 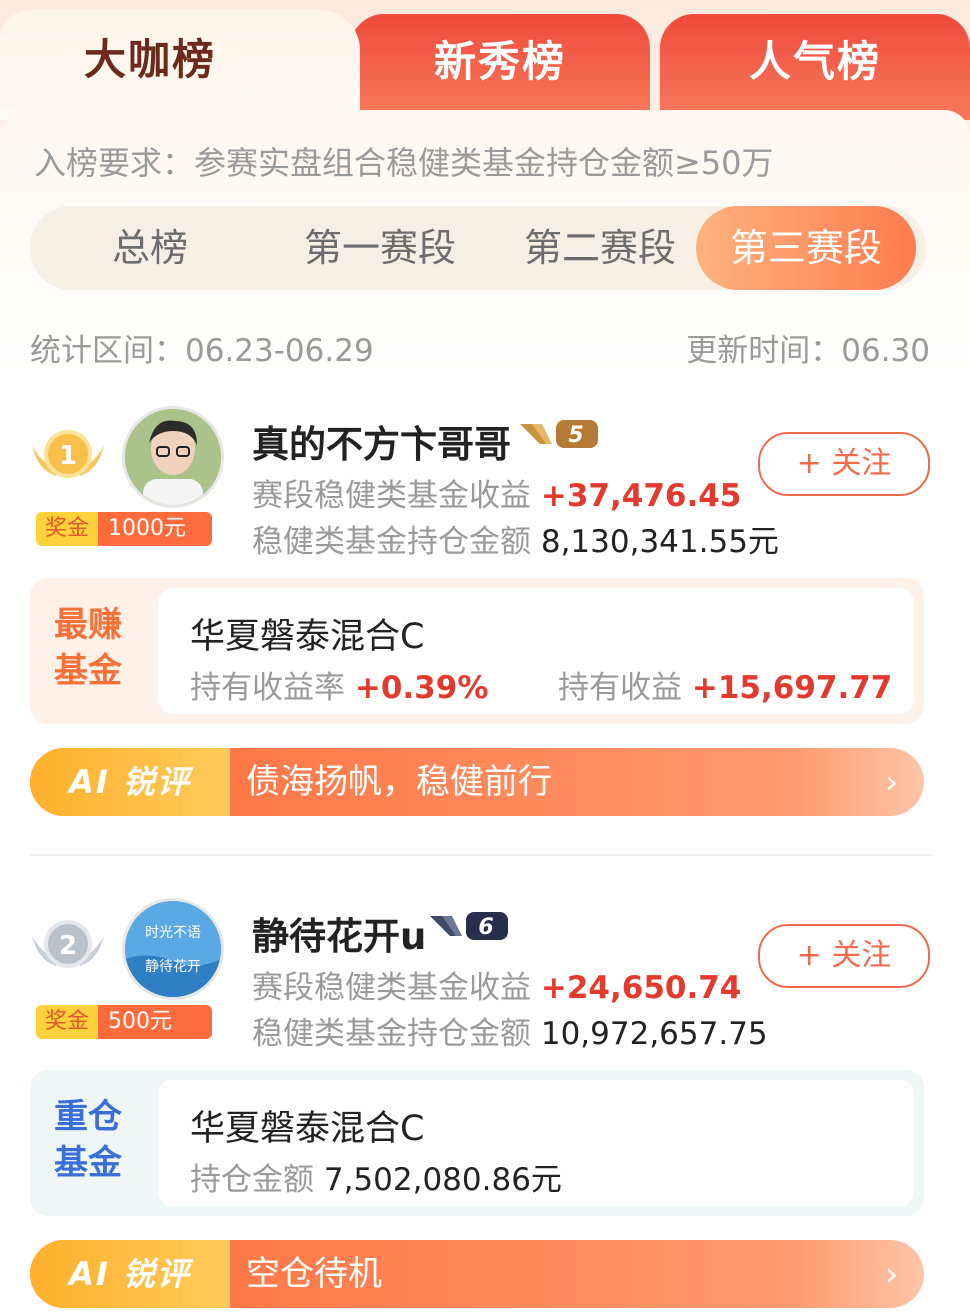 What do you see at coordinates (641, 988) in the screenshot?
I see `stage-profit-value: +24,650.74` at bounding box center [641, 988].